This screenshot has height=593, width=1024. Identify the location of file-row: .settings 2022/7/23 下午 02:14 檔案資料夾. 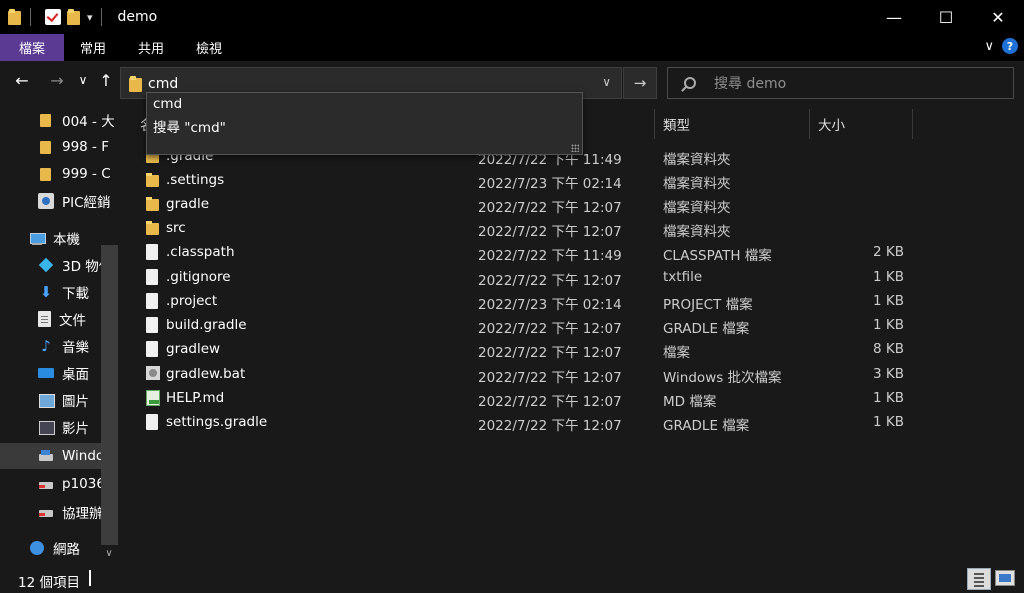
(530, 180).